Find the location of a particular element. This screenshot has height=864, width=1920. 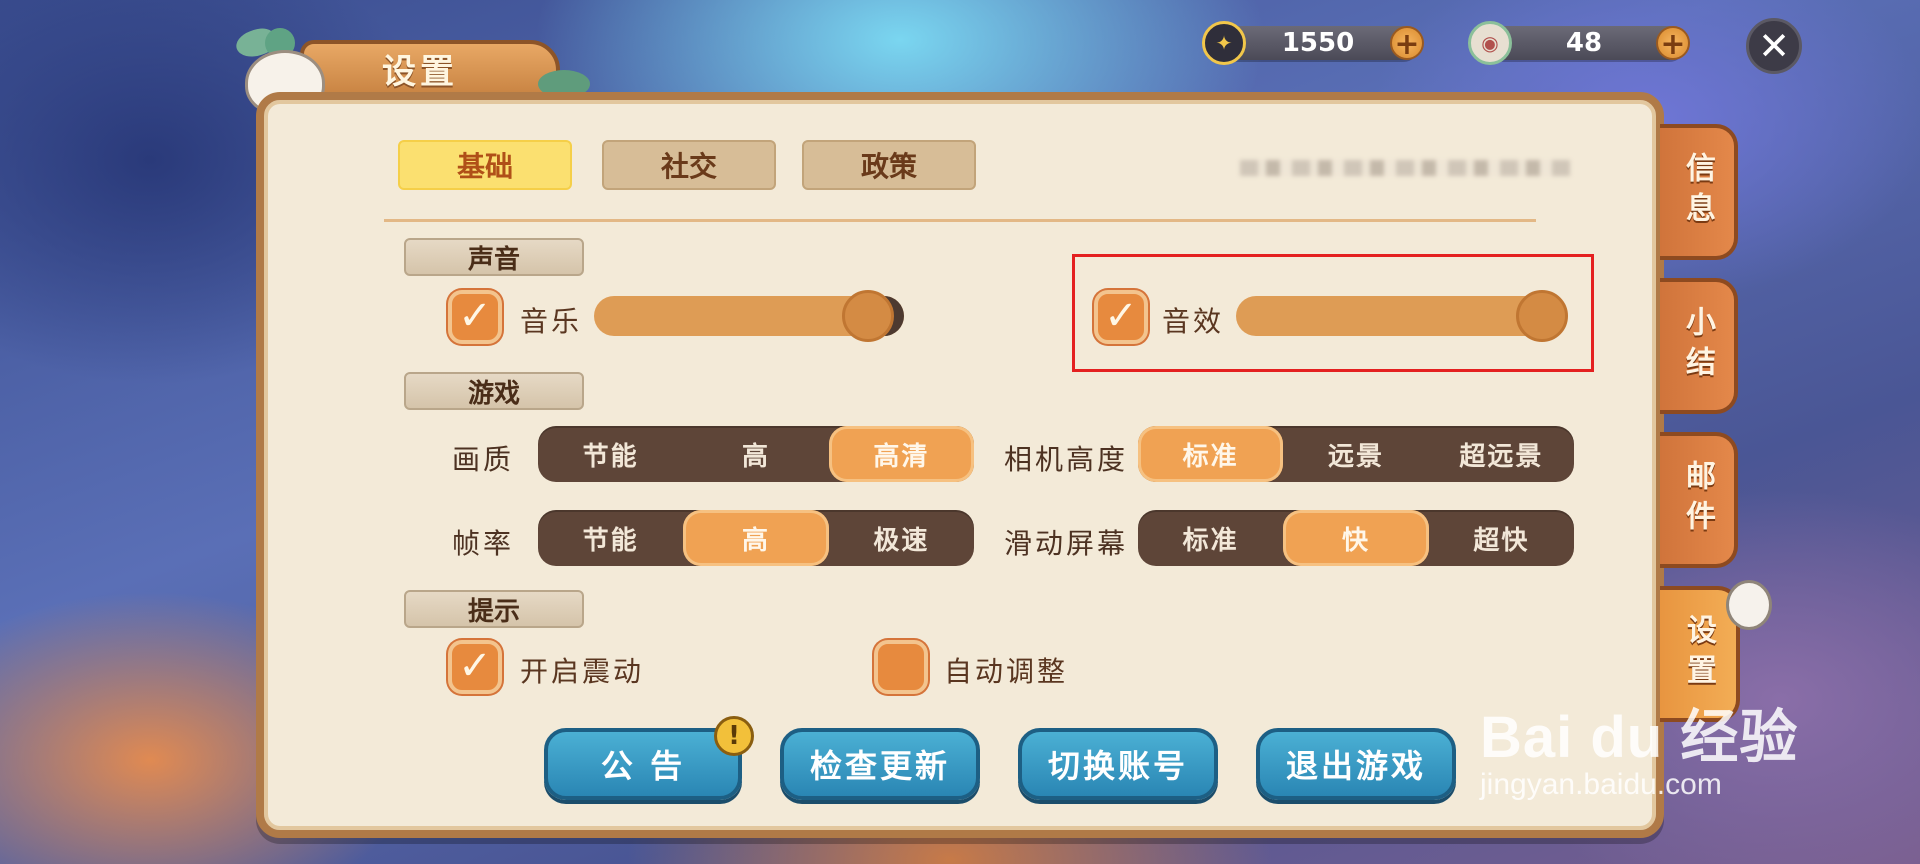

side-tab-mail: 邮件 is located at coordinates (1699, 500).